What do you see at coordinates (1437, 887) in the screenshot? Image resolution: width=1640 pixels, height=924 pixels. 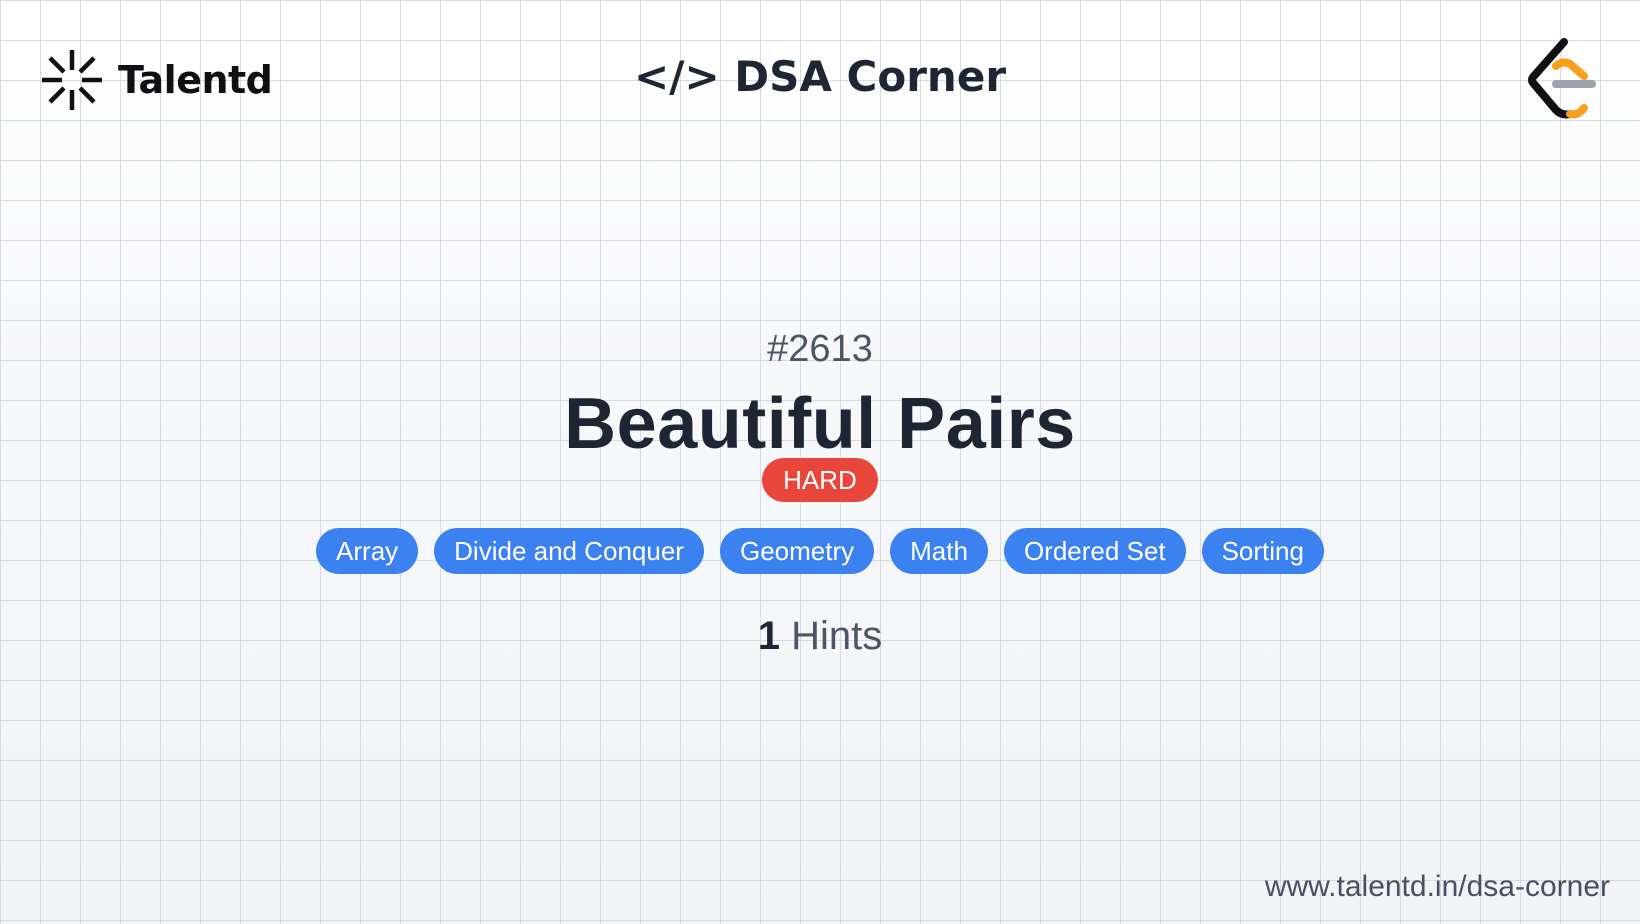 I see `footer-url: www.talentd.in/dsa-corner` at bounding box center [1437, 887].